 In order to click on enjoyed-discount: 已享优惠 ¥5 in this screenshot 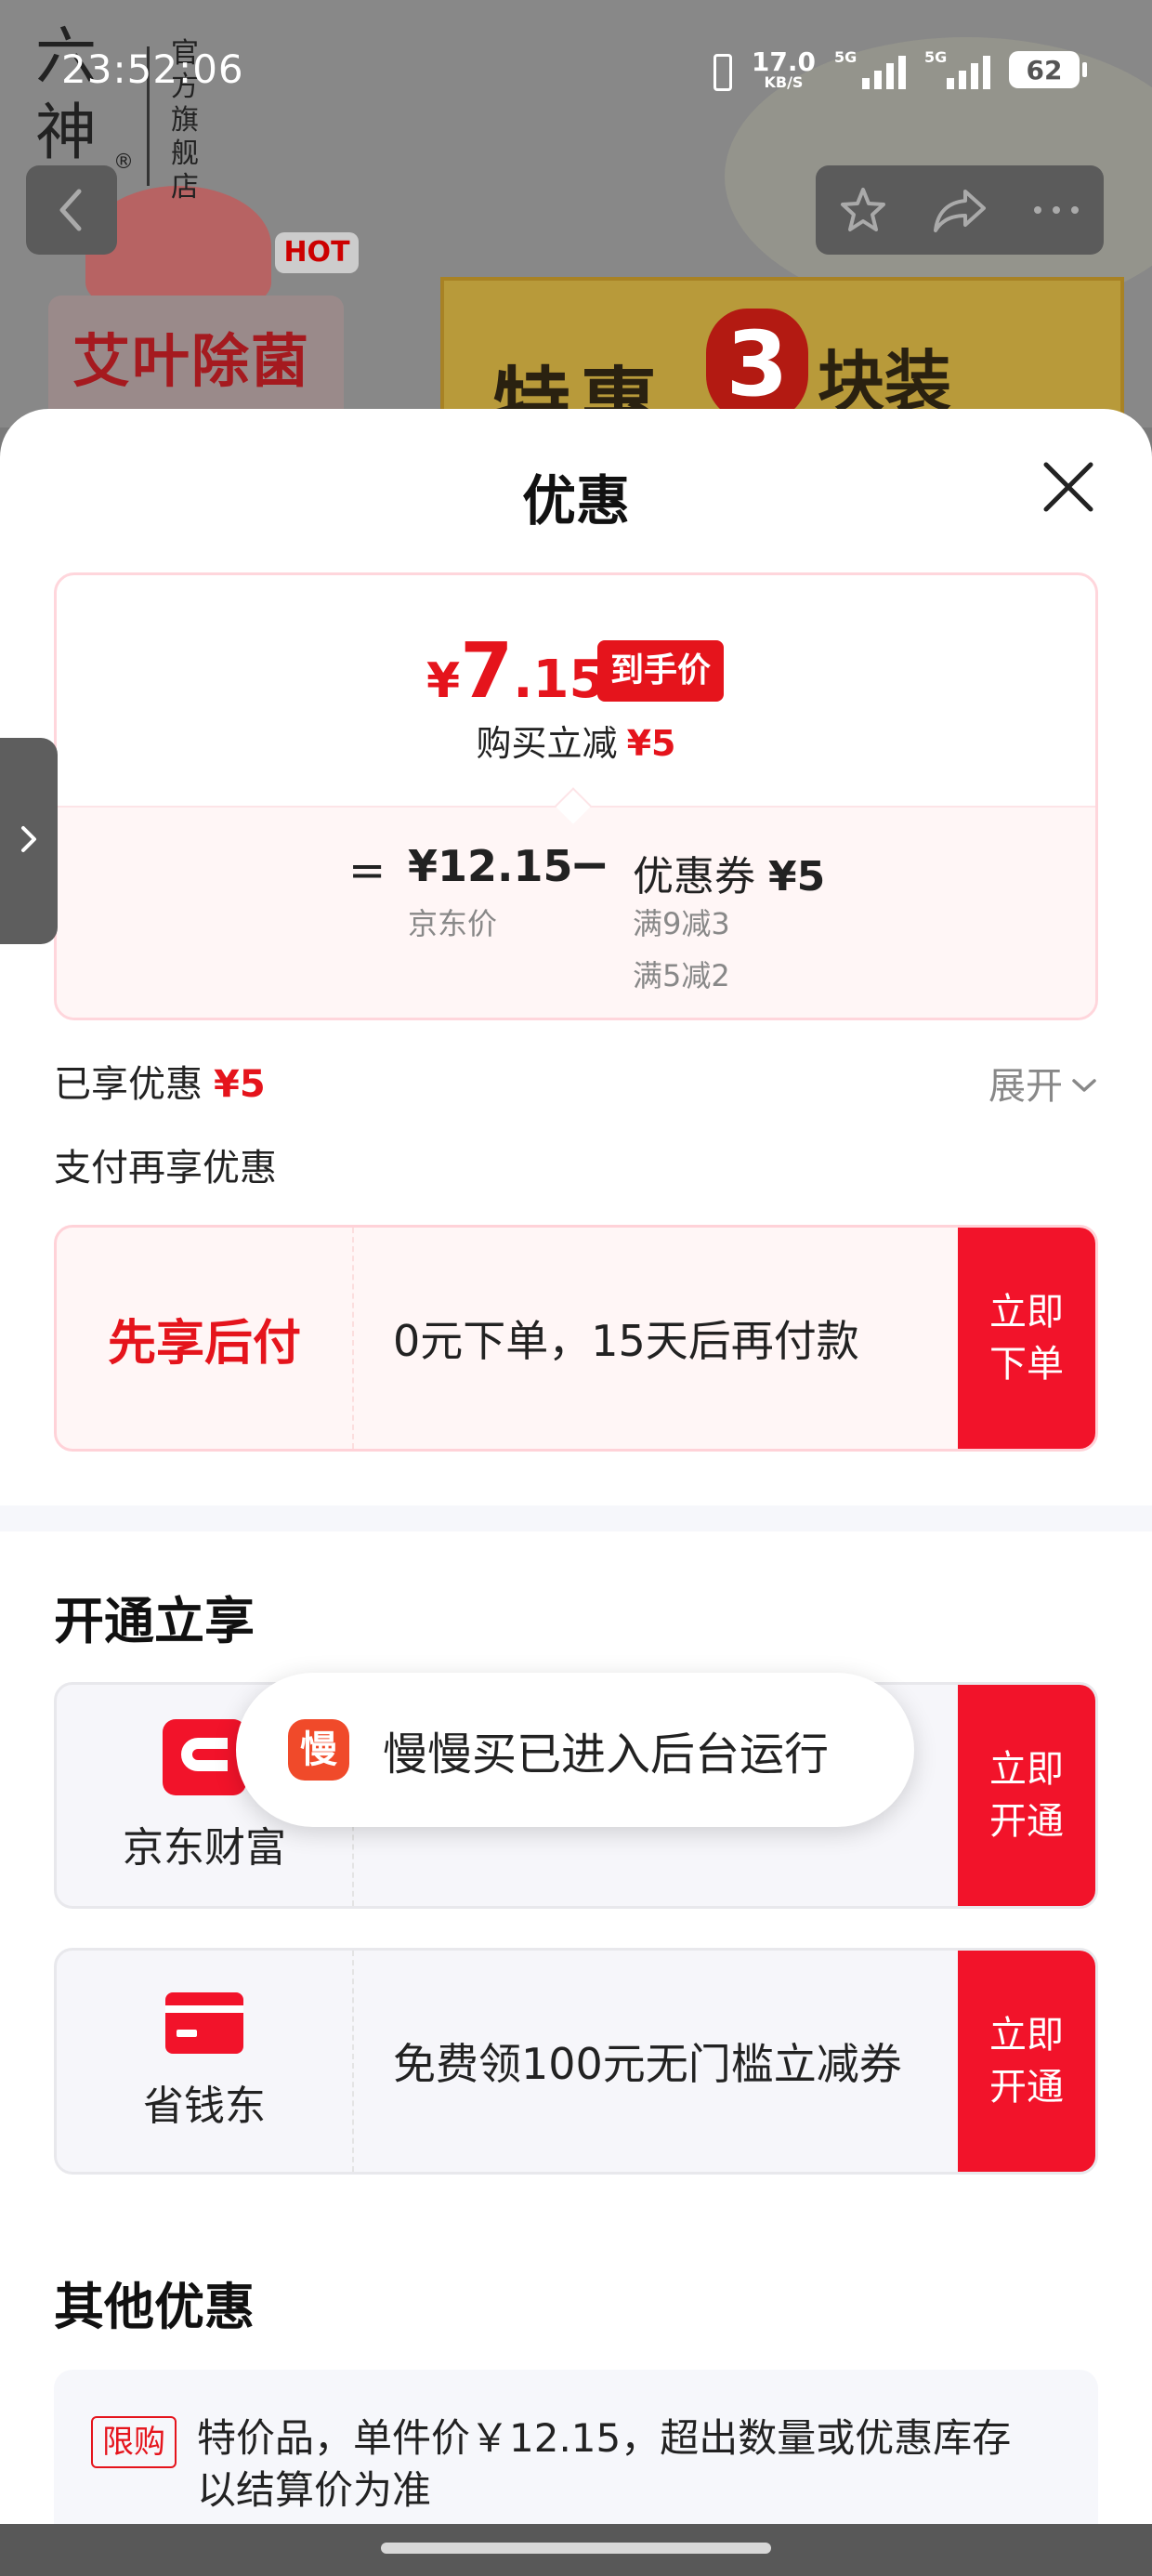, I will do `click(160, 1081)`.